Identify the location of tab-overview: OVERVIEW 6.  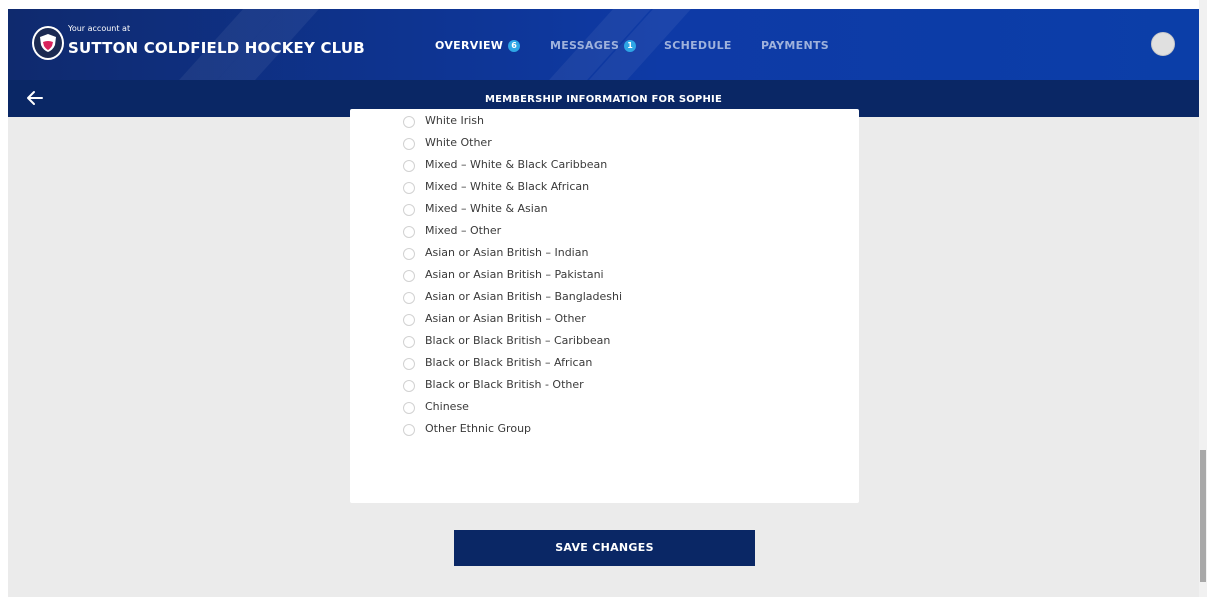
(478, 45).